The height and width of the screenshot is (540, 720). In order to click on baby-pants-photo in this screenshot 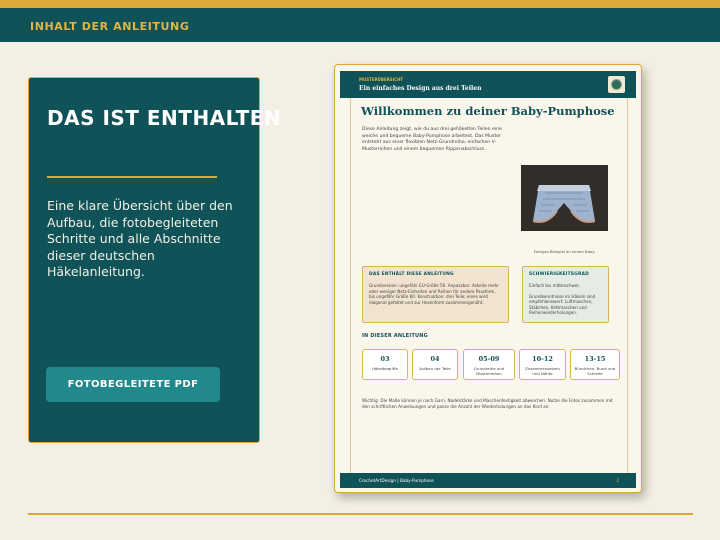, I will do `click(564, 198)`.